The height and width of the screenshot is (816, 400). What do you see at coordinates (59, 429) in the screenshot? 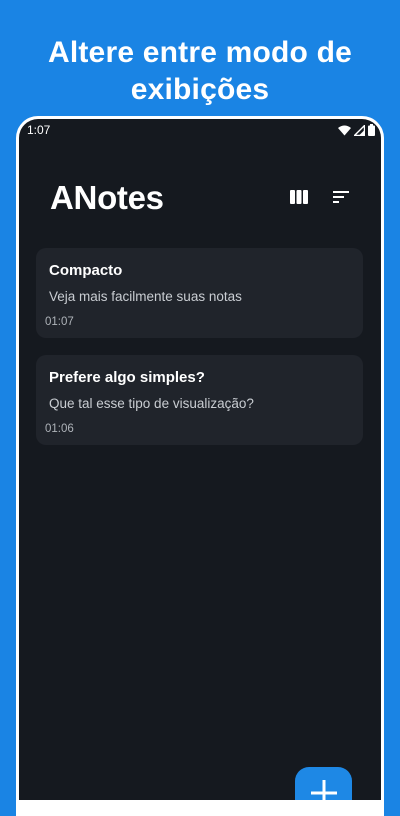
I see `note-timestamp: 01:06` at bounding box center [59, 429].